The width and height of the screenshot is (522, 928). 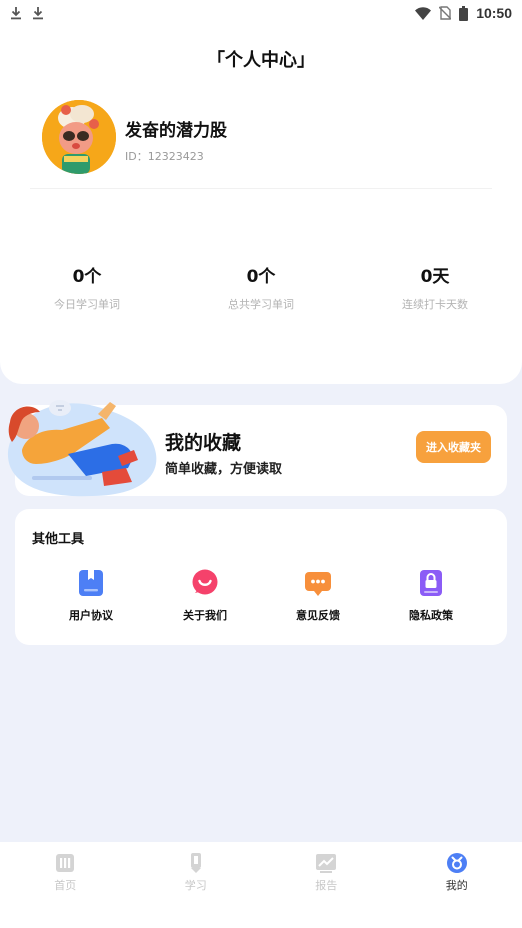 What do you see at coordinates (203, 443) in the screenshot?
I see `favorites-title: 我的收藏` at bounding box center [203, 443].